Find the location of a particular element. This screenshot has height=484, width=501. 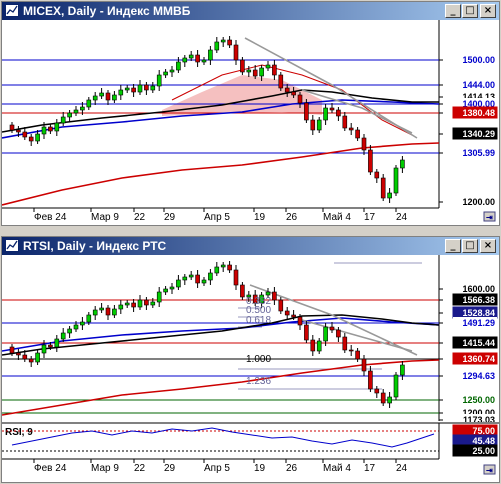

rsi-value-label: 25.00 is located at coordinates (483, 451).